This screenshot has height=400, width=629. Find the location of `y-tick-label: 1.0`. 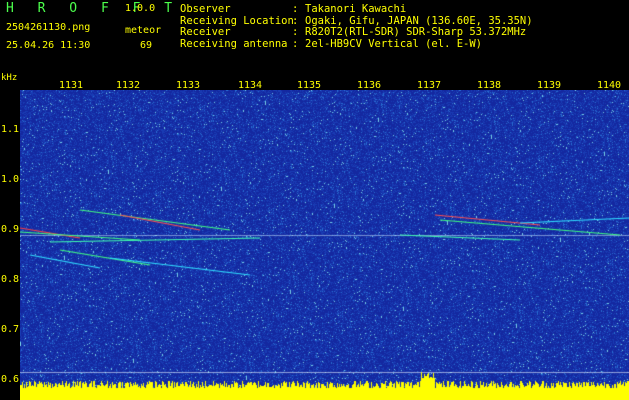

y-tick-label: 1.0 is located at coordinates (10, 179).